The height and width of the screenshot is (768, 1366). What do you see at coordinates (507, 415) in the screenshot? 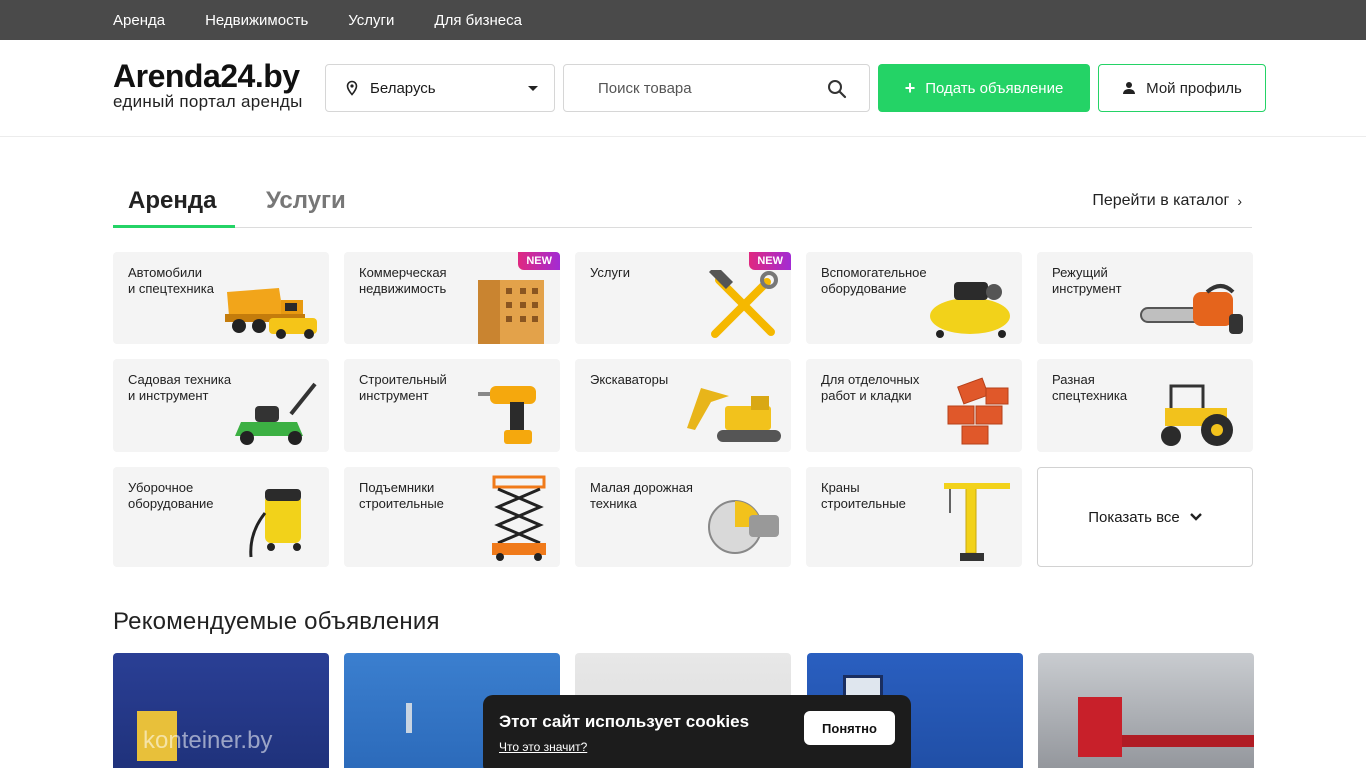
I see `drill-icon` at bounding box center [507, 415].